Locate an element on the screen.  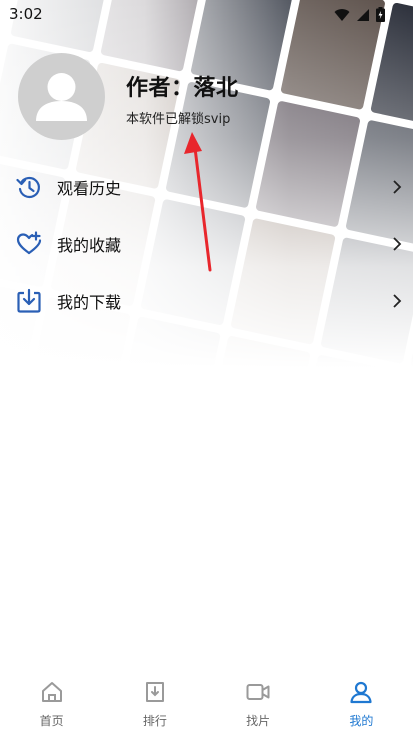
wifi-icon is located at coordinates (342, 14).